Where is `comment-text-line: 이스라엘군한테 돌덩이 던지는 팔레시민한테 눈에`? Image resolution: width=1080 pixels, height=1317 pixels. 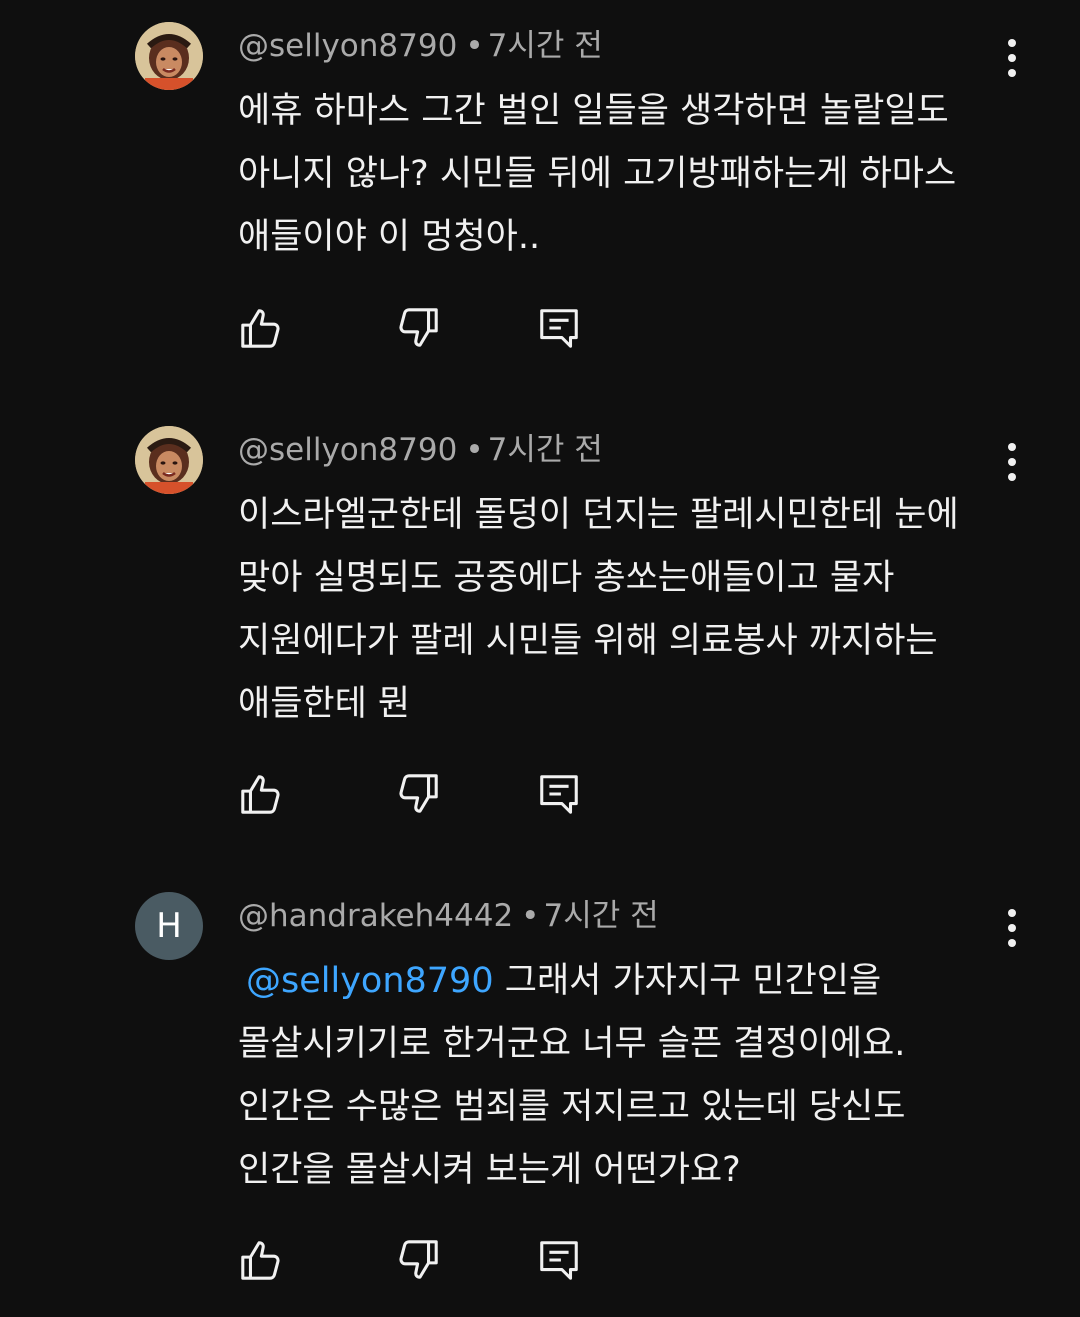
comment-text-line: 이스라엘군한테 돌덩이 던지는 팔레시민한테 눈에 is located at coordinates (598, 515).